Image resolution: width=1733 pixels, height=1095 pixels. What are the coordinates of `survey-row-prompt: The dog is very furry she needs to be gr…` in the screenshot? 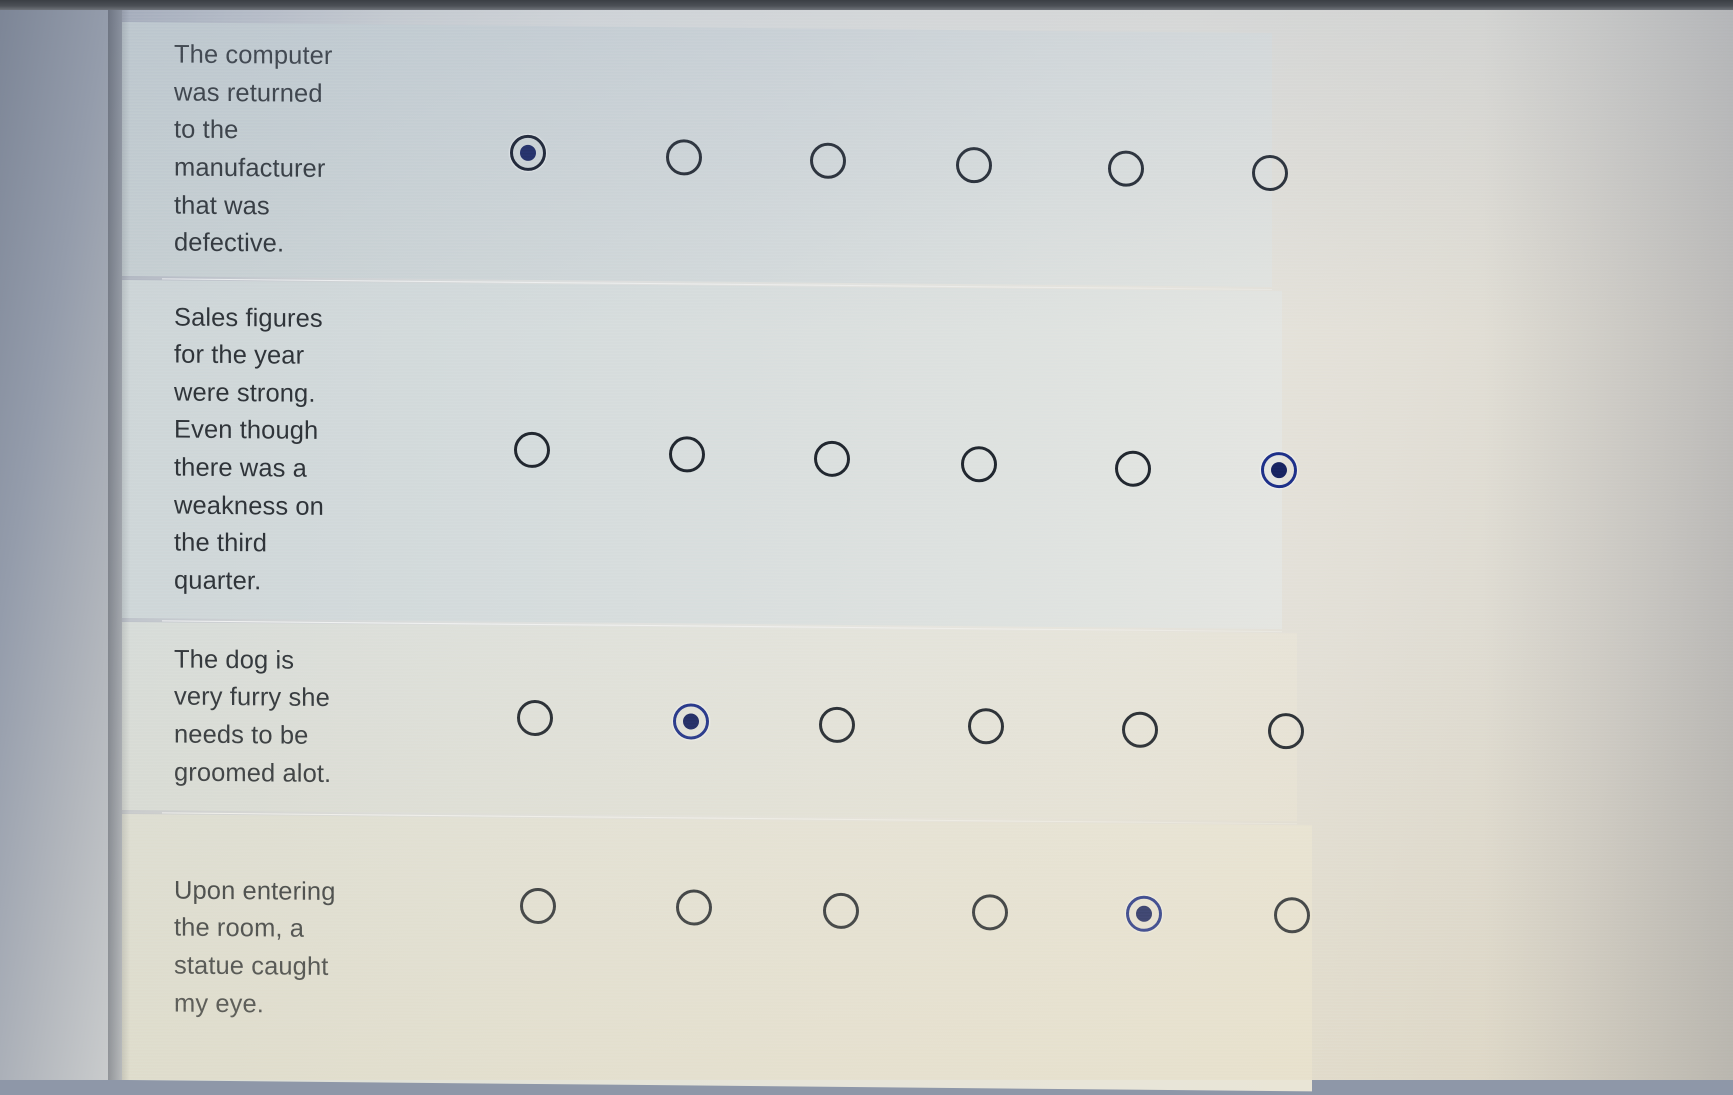 It's located at (253, 716).